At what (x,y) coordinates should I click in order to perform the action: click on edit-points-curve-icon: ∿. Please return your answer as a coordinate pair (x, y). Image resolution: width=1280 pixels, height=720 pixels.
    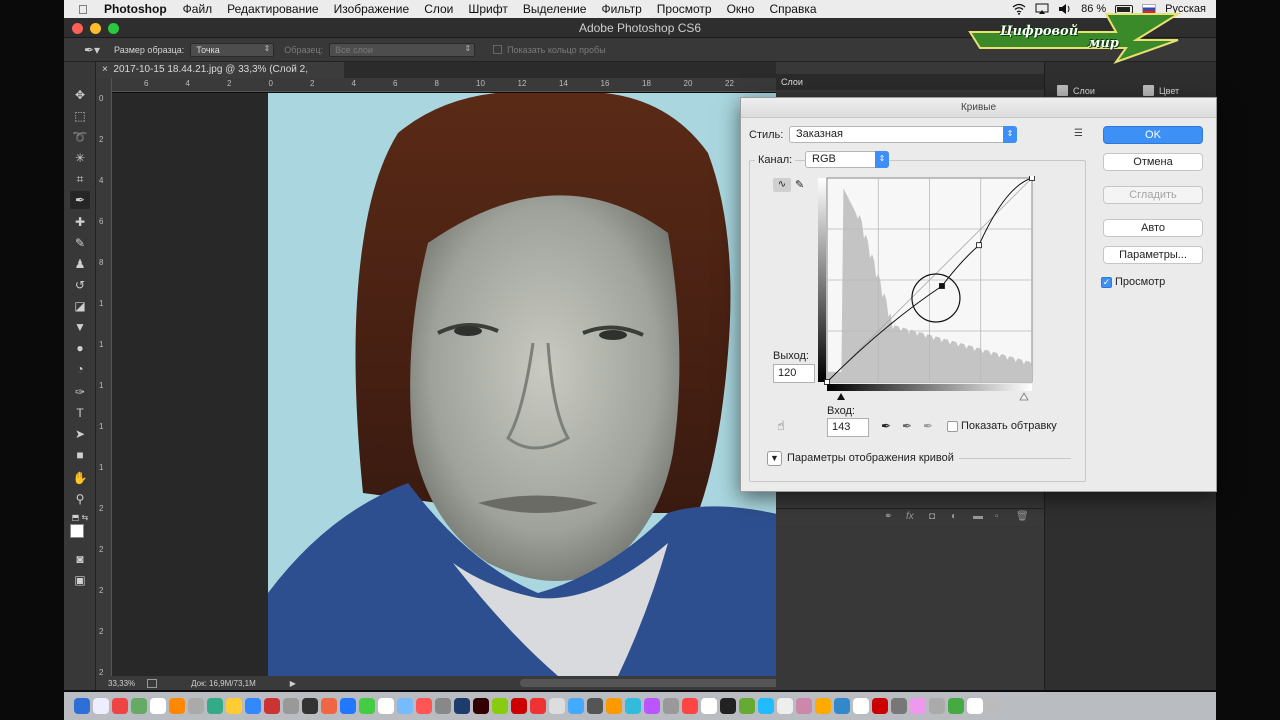
    Looking at the image, I should click on (782, 185).